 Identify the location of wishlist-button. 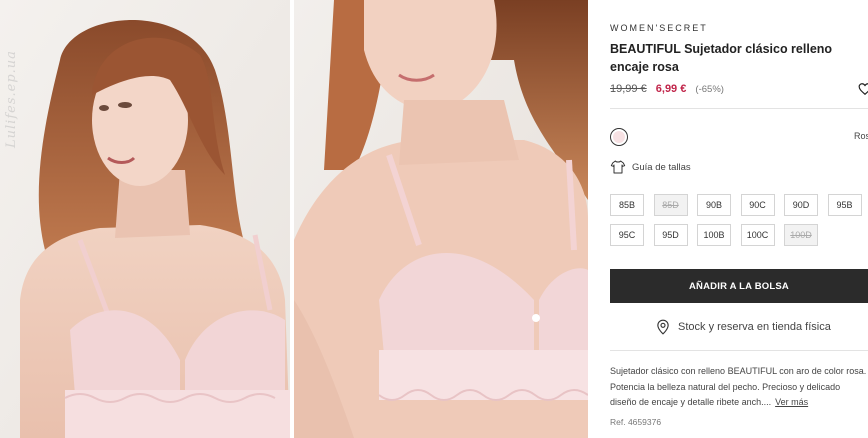
(863, 89).